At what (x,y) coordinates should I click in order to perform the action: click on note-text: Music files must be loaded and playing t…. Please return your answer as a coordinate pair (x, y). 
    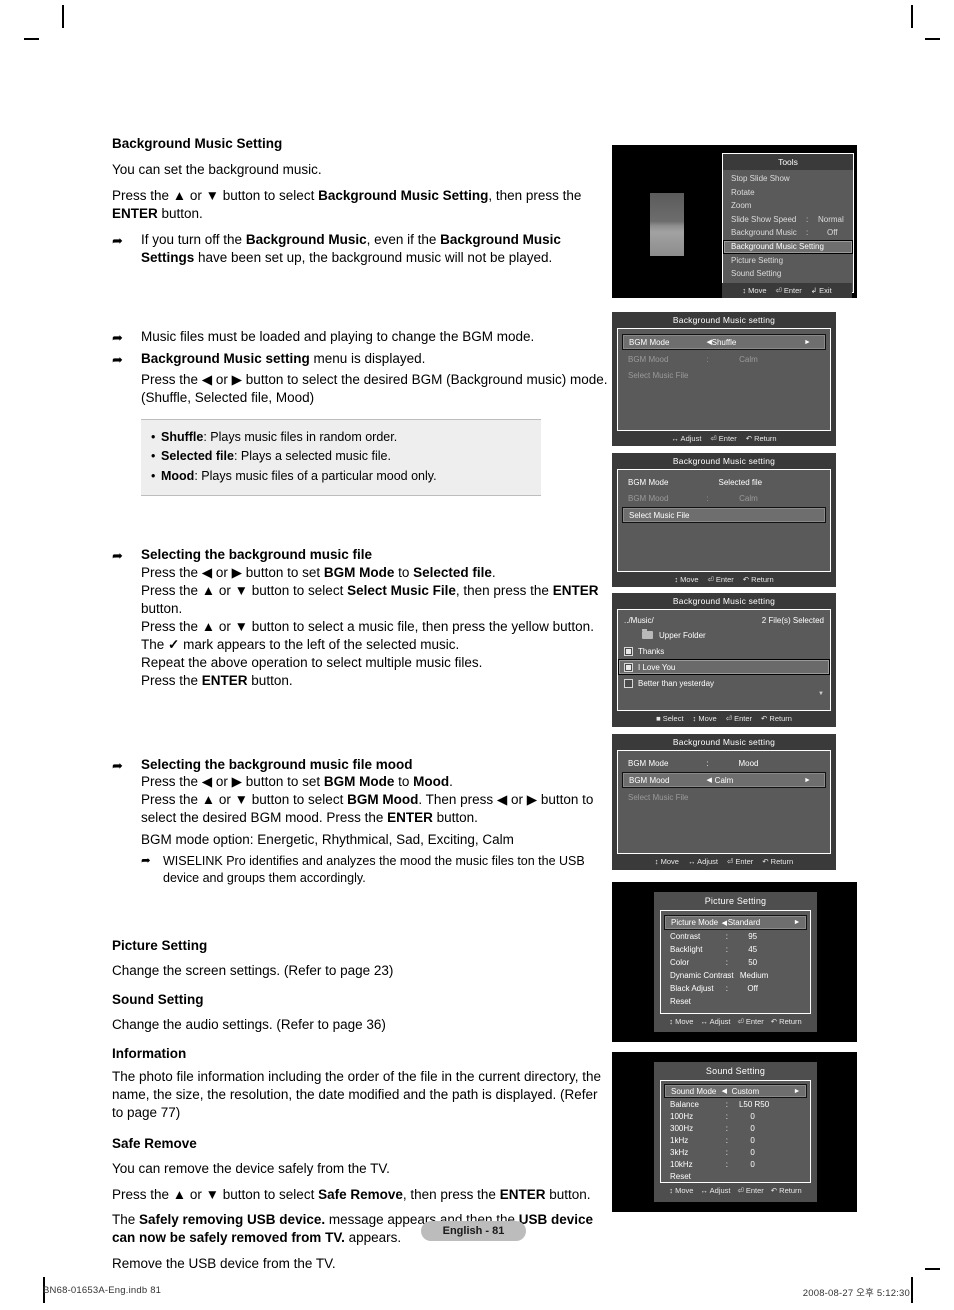
    Looking at the image, I should click on (338, 336).